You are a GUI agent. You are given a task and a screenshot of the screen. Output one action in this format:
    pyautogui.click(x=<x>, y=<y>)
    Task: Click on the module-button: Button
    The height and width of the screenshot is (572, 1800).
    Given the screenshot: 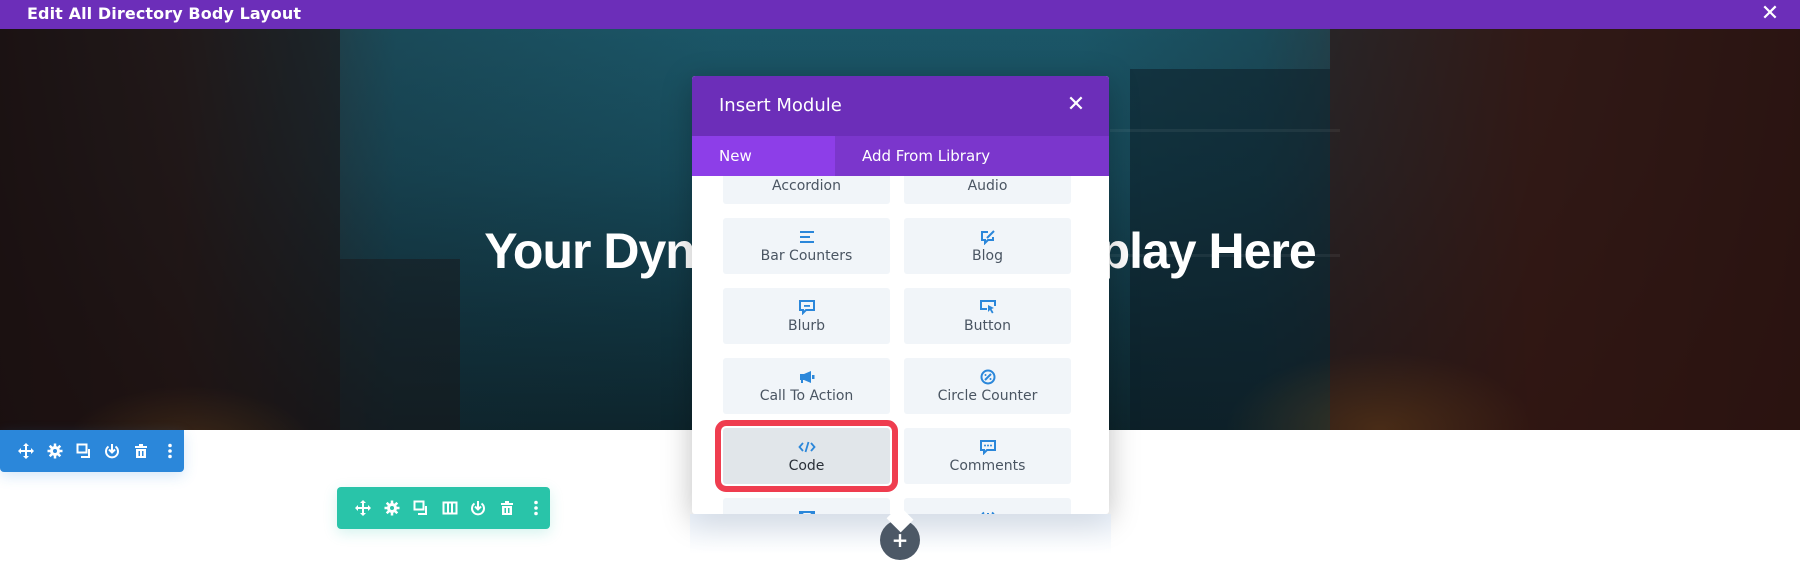 What is the action you would take?
    pyautogui.click(x=987, y=316)
    